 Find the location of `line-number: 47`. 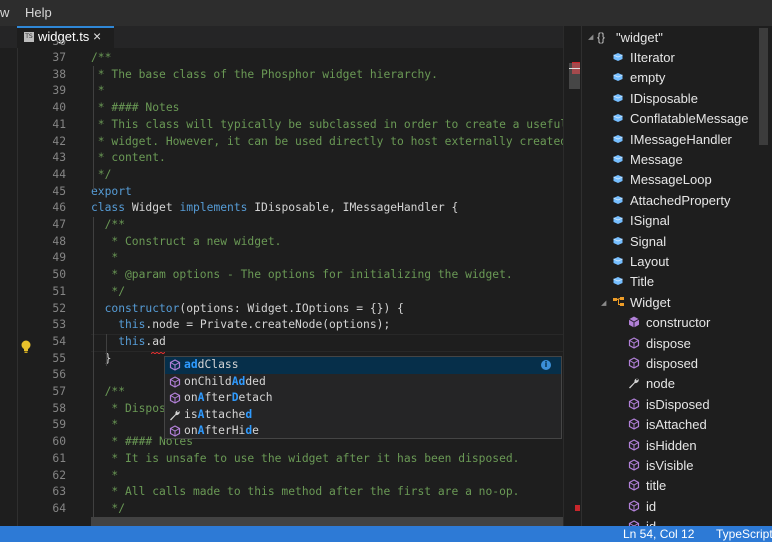

line-number: 47 is located at coordinates (59, 224).